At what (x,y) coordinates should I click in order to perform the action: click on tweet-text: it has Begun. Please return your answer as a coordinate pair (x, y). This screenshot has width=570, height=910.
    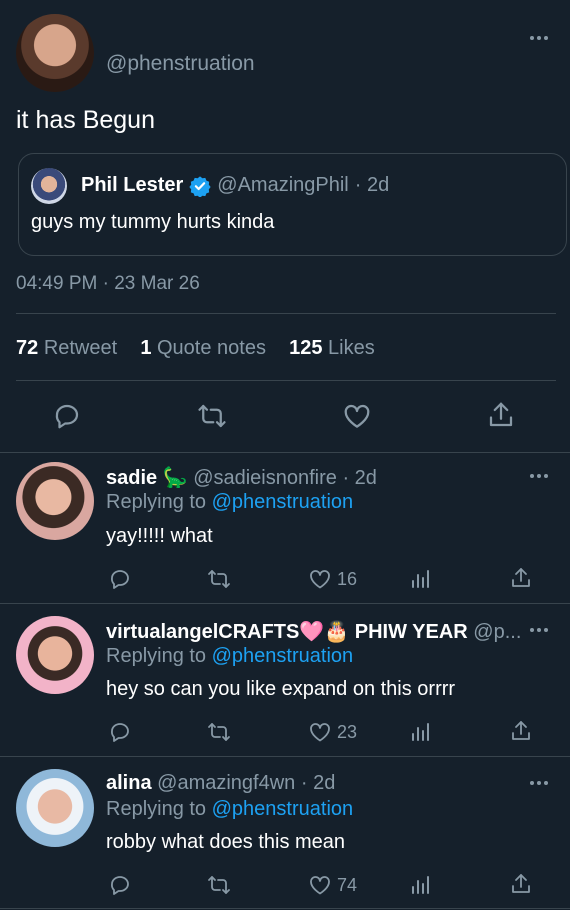
    Looking at the image, I should click on (85, 120).